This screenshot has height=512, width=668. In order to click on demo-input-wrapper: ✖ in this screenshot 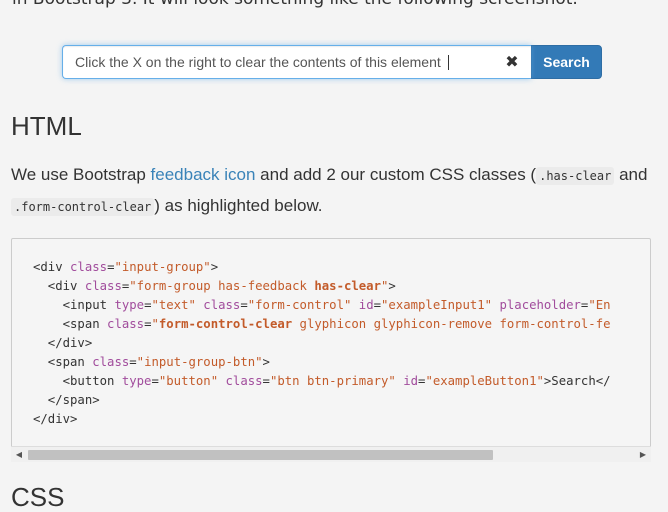, I will do `click(296, 62)`.